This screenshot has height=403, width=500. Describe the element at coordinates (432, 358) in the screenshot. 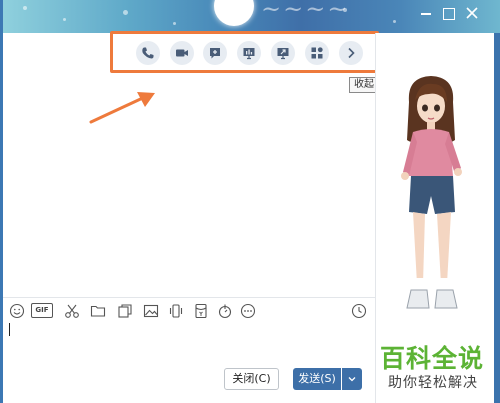

I see `watermark-title: 百科全说` at that location.